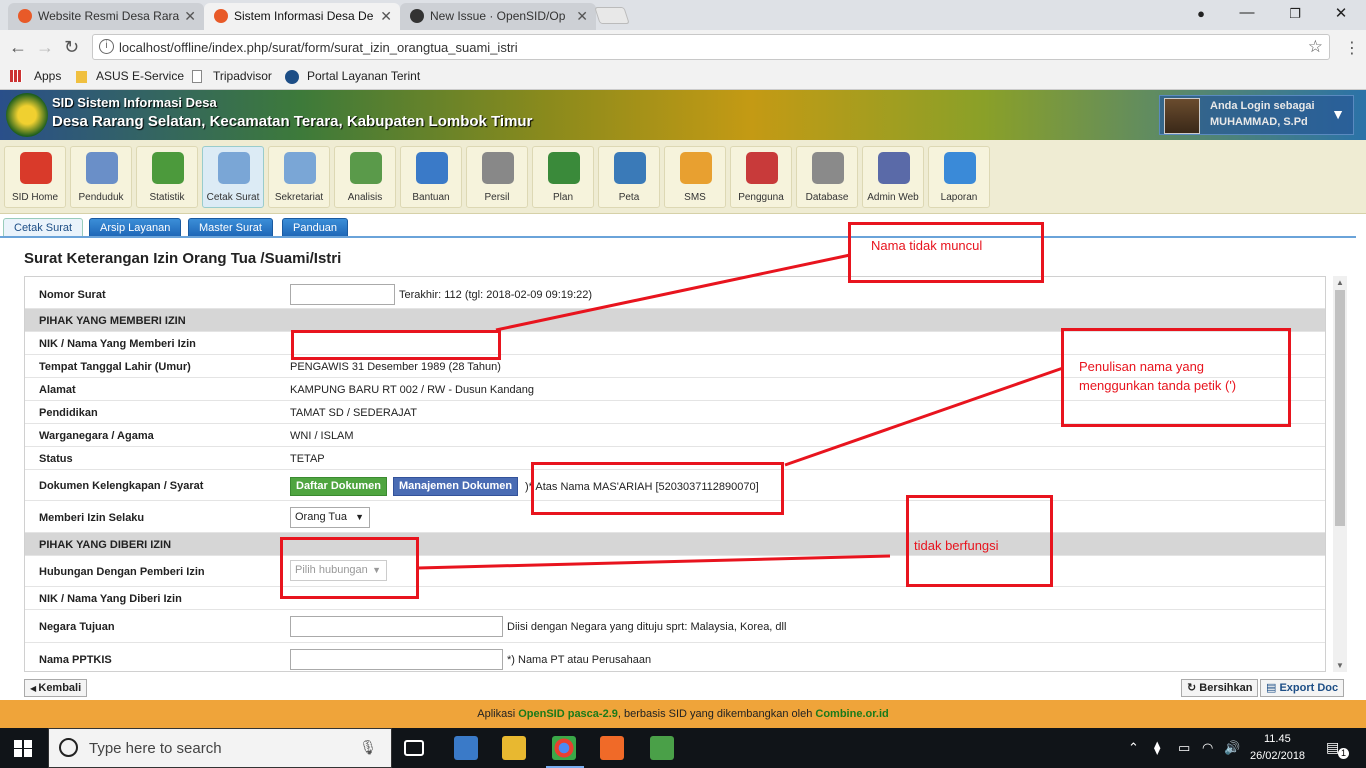 Image resolution: width=1366 pixels, height=768 pixels. Describe the element at coordinates (662, 748) in the screenshot. I see `notepad-icon` at that location.